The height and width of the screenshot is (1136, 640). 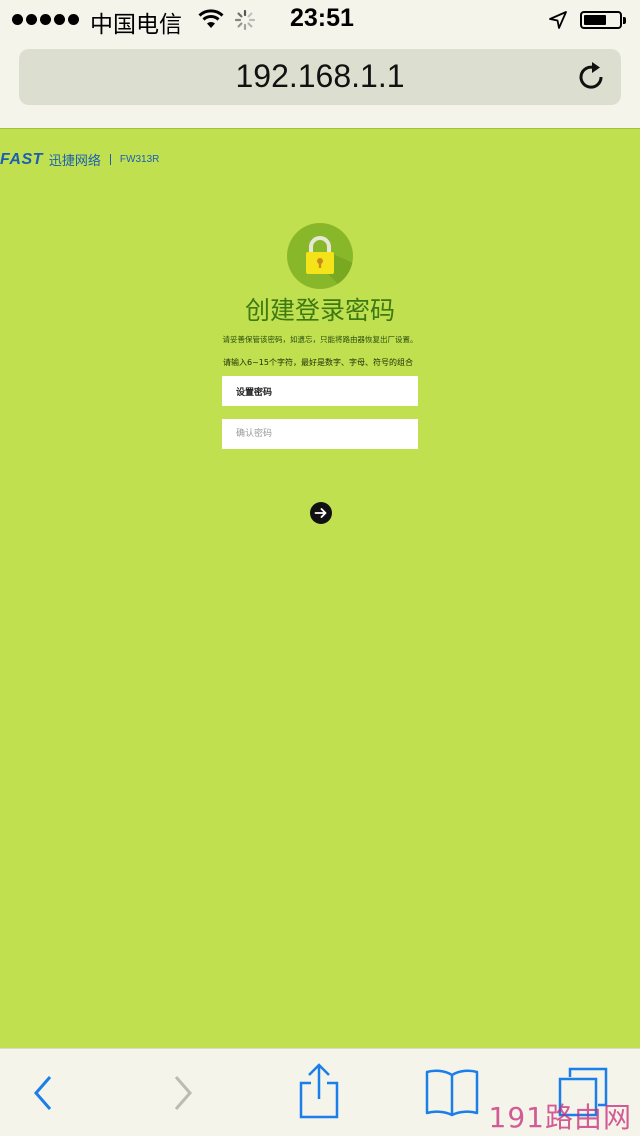 I want to click on confirm-password-input, so click(x=320, y=434).